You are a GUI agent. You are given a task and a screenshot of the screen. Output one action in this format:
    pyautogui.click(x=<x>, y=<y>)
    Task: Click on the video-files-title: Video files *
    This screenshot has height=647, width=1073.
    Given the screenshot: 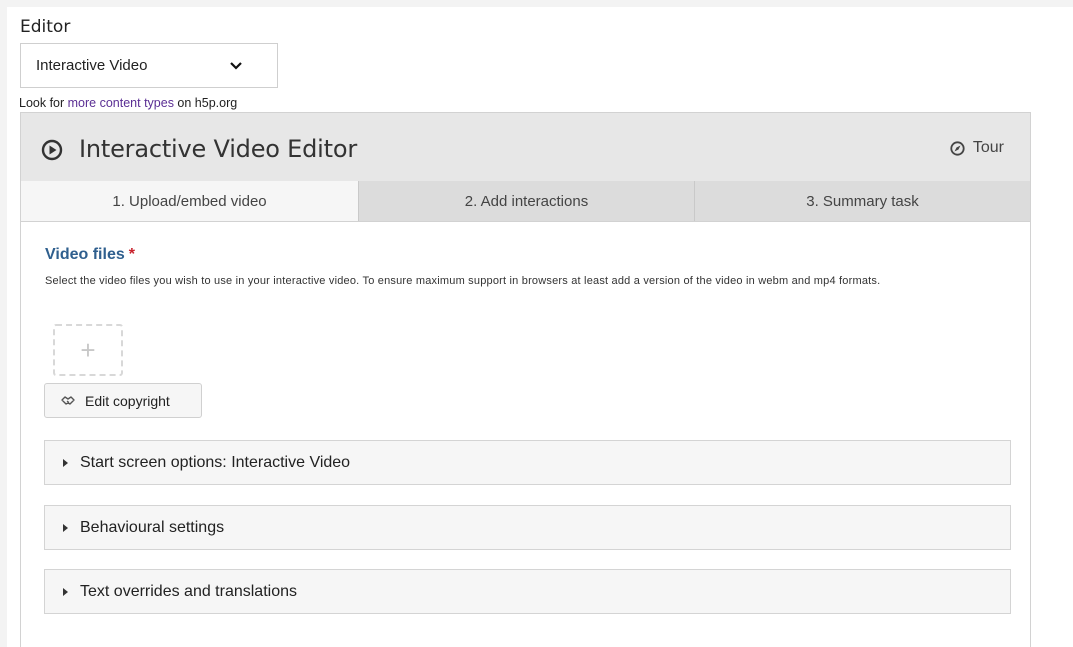 What is the action you would take?
    pyautogui.click(x=90, y=255)
    